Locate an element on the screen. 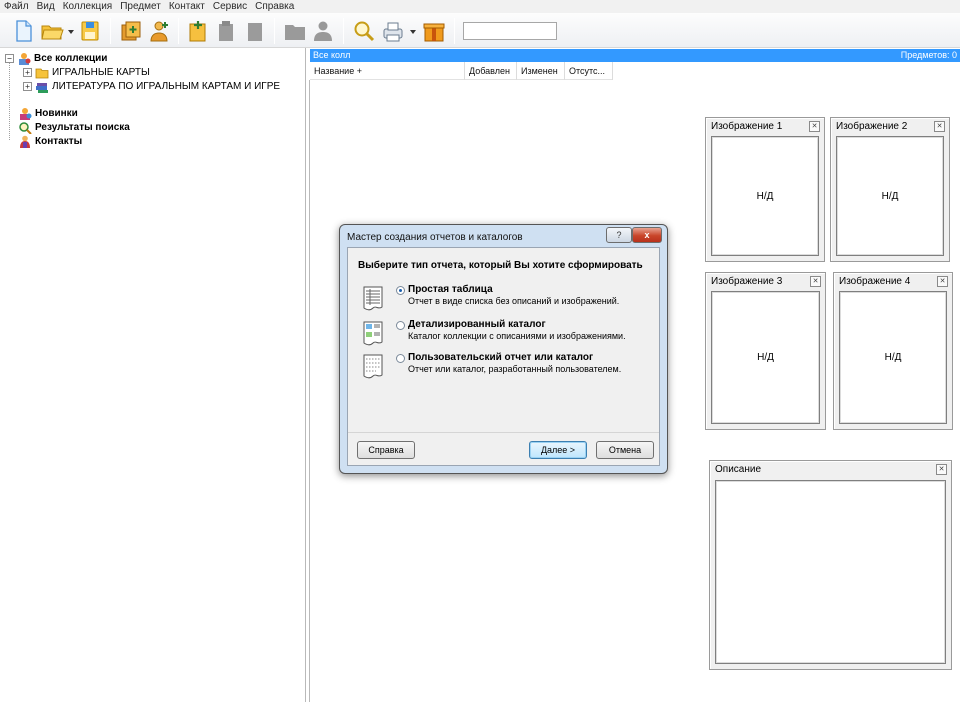 This screenshot has width=960, height=702. save-disk-icon is located at coordinates (90, 31).